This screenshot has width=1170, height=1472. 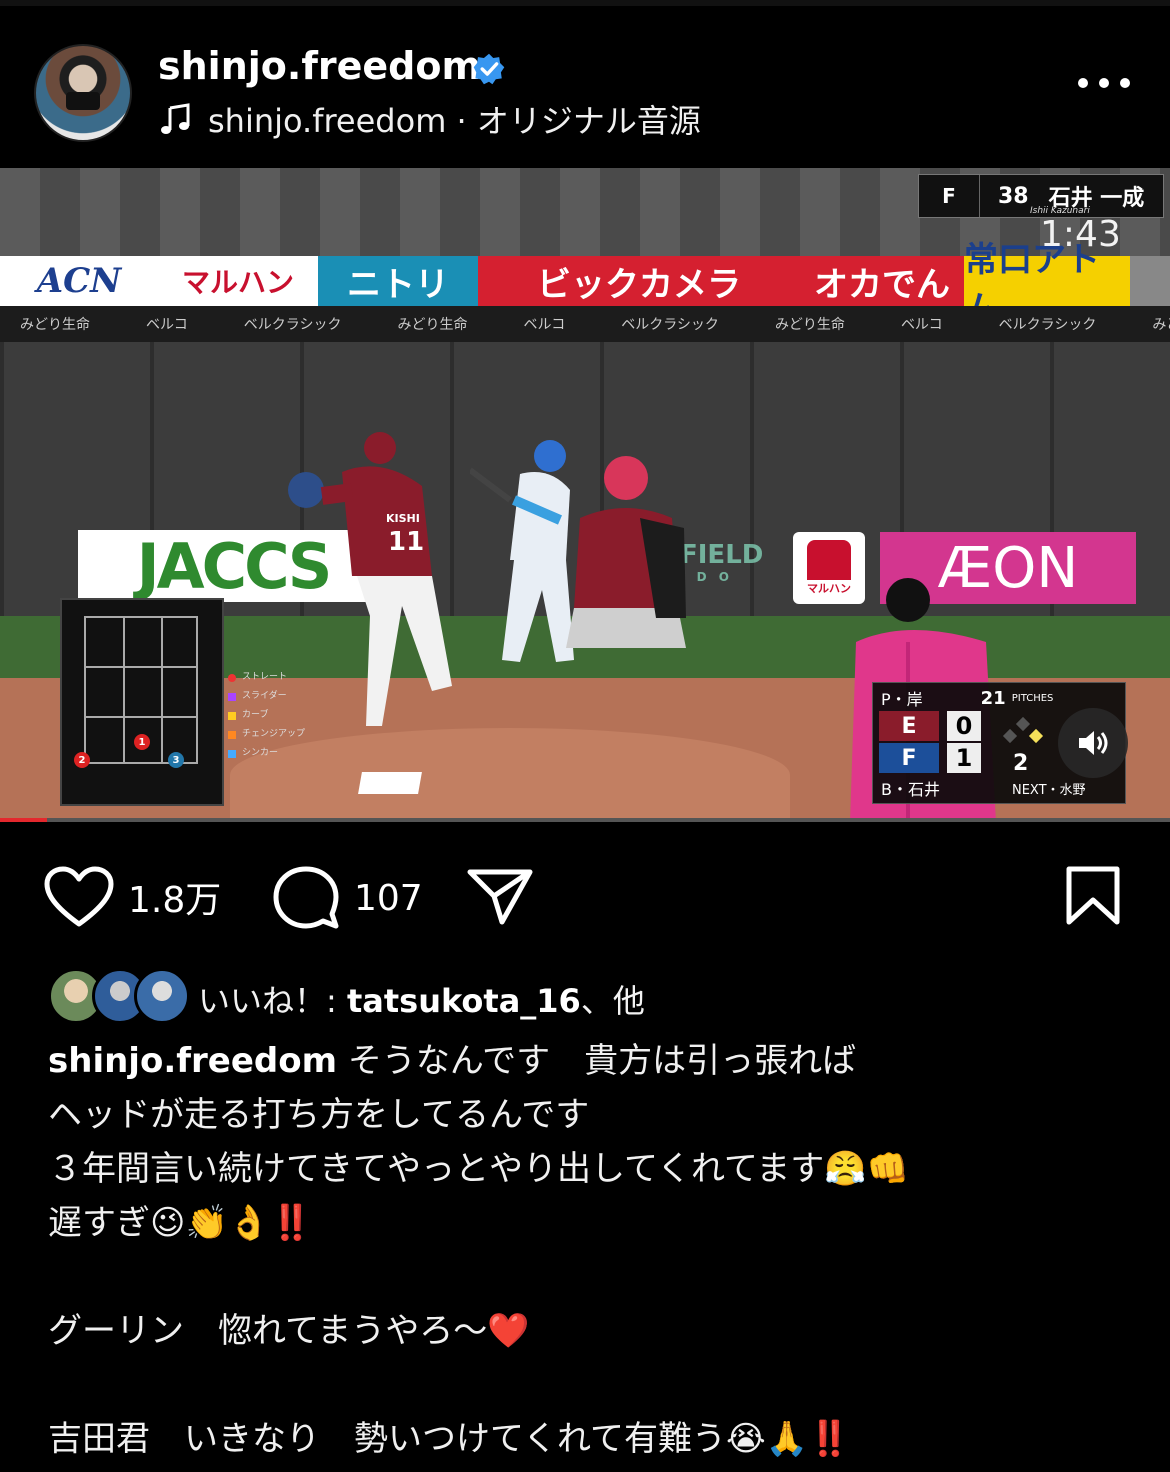 I want to click on liked-by-suffix: 、他, so click(x=612, y=1001).